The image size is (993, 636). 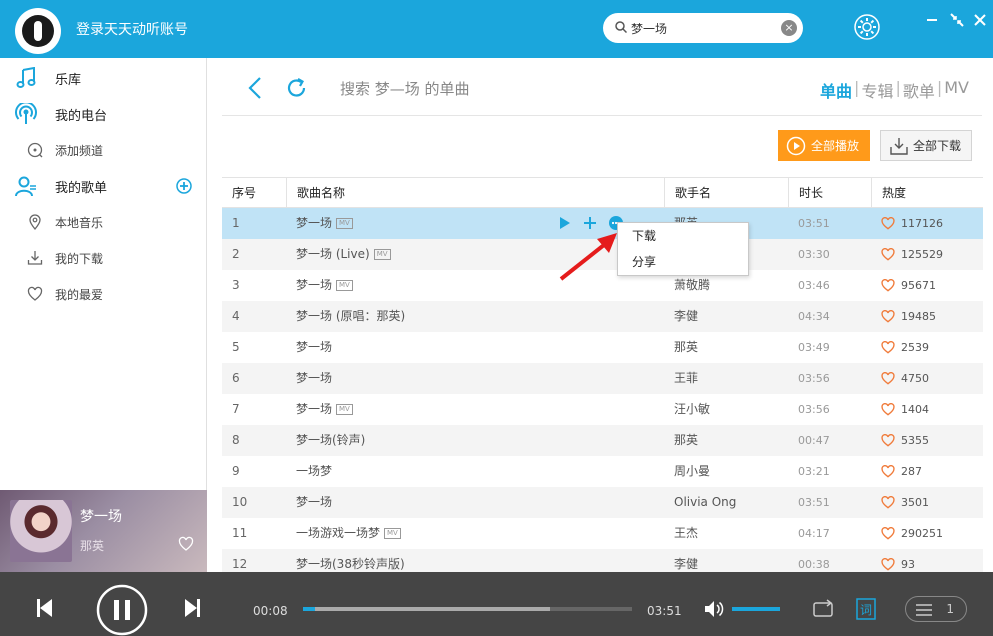 What do you see at coordinates (254, 193) in the screenshot?
I see `column-header-number: 序号` at bounding box center [254, 193].